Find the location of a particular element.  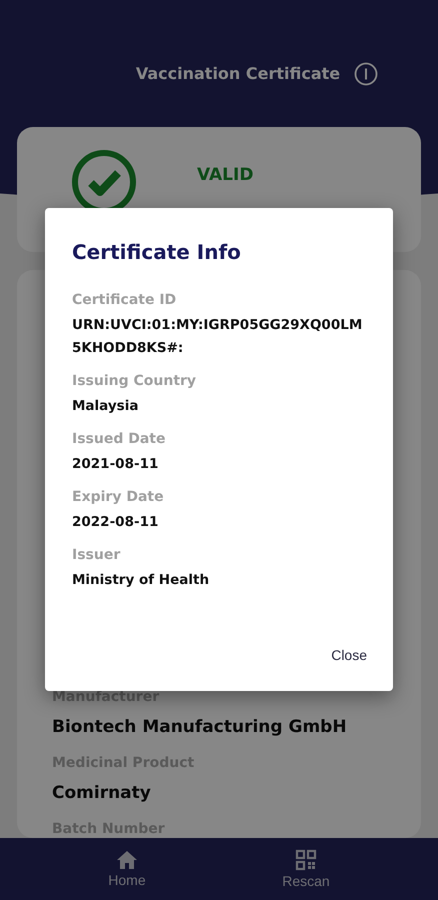

field-label: Issuer is located at coordinates (96, 555).